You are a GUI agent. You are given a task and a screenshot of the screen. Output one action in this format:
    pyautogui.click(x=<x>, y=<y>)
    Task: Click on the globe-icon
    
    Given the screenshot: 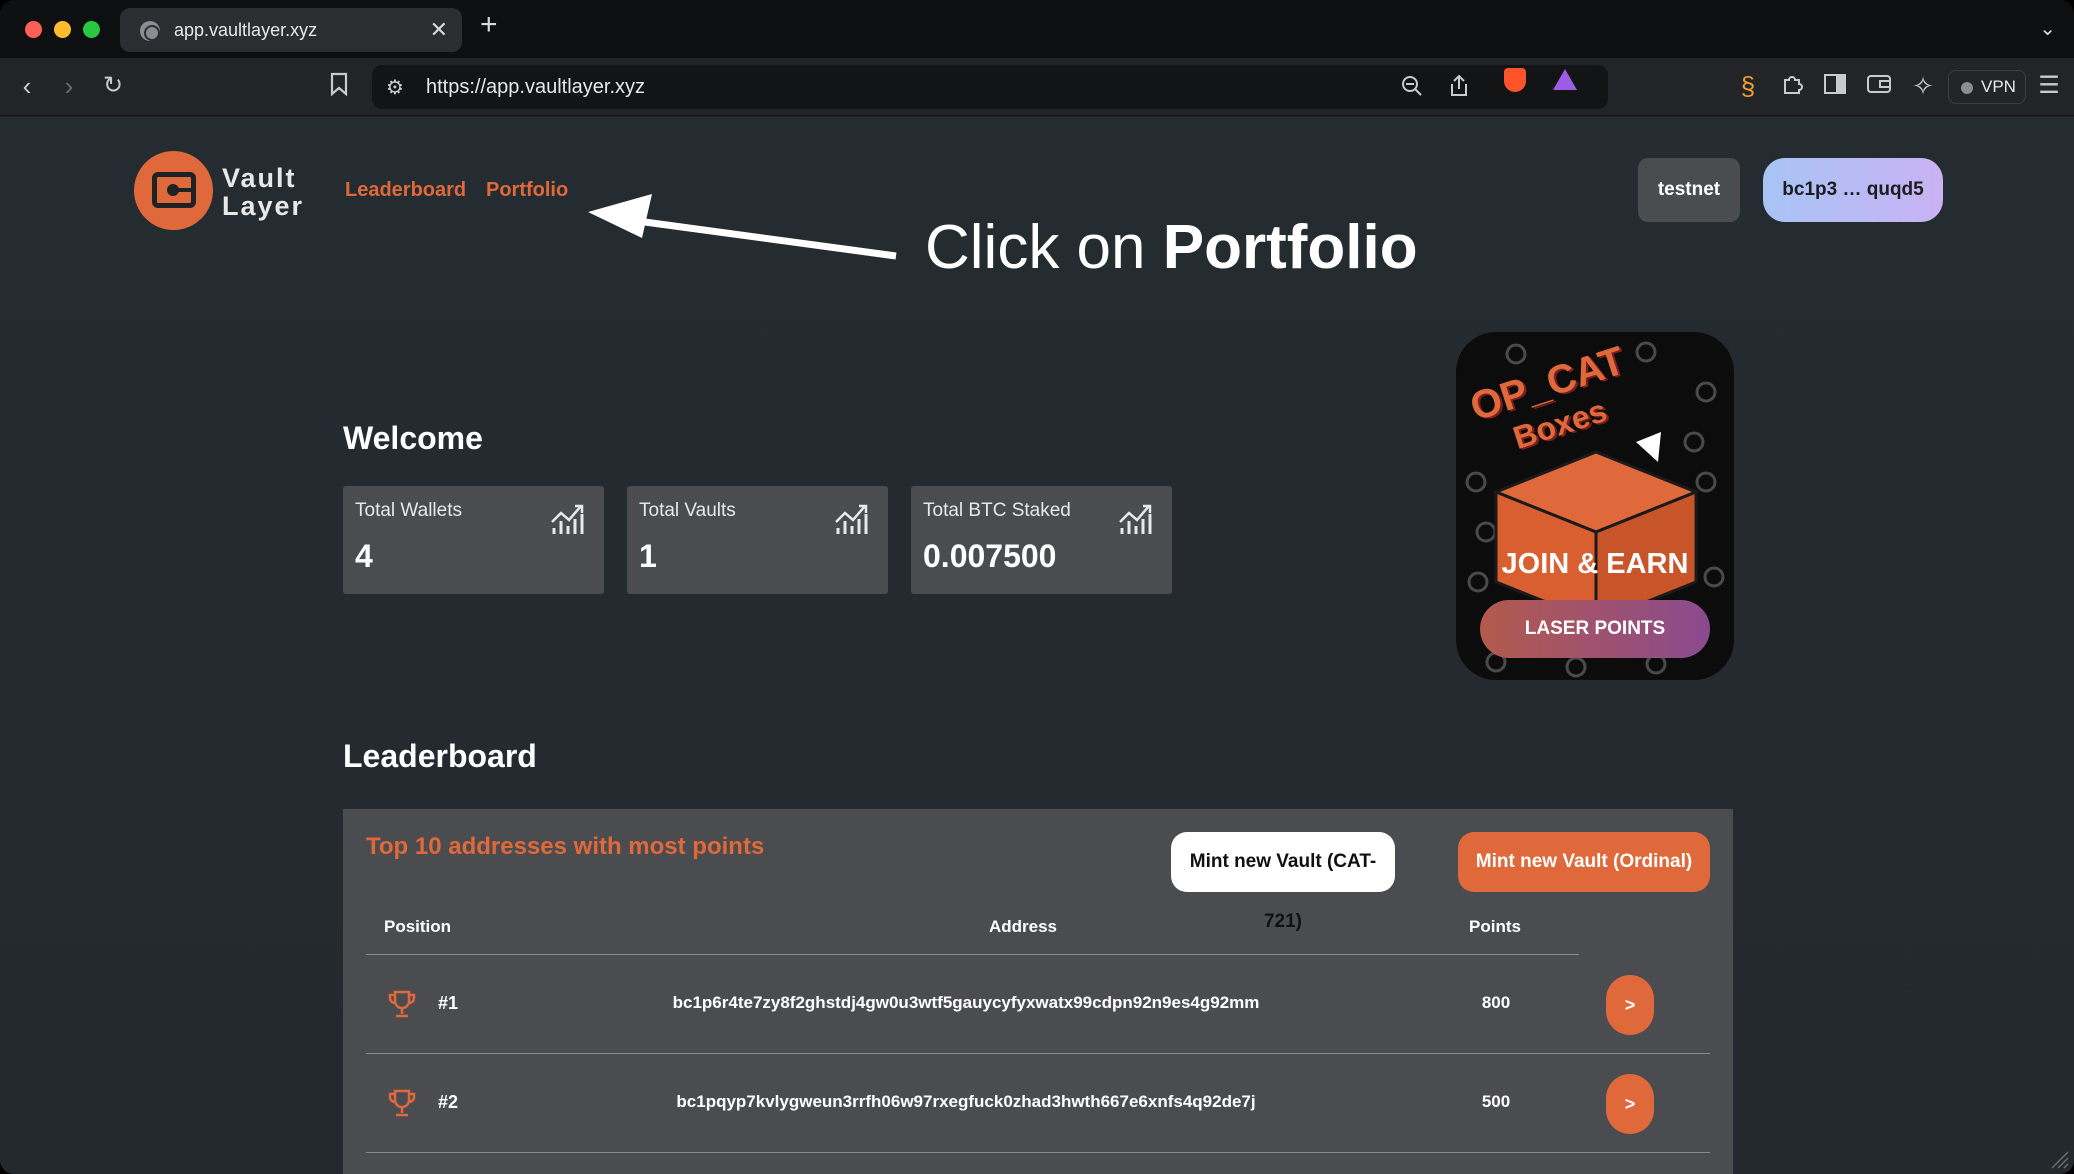 What is the action you would take?
    pyautogui.click(x=150, y=31)
    